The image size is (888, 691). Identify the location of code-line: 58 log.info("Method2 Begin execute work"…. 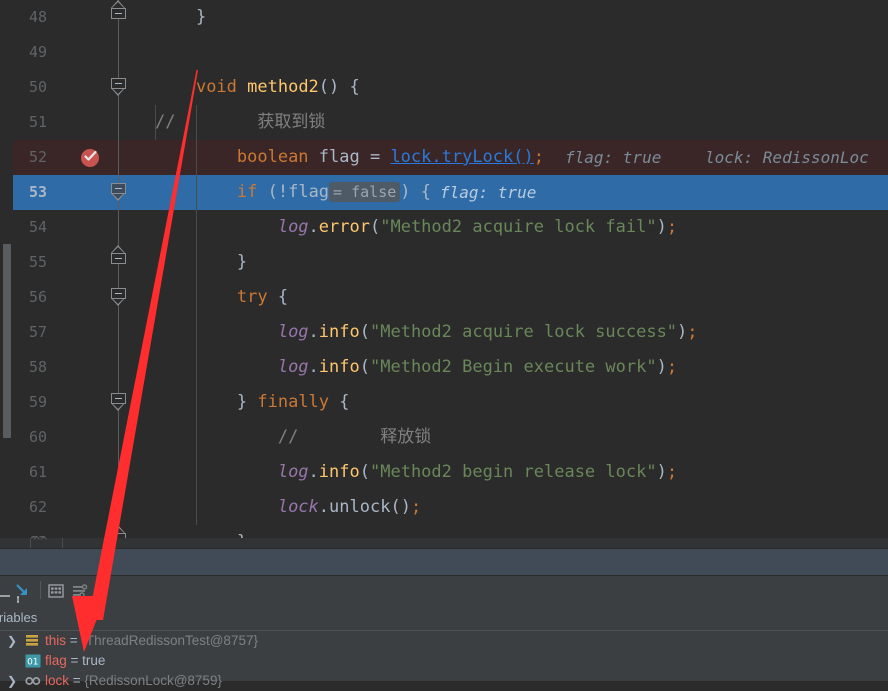
(444, 367).